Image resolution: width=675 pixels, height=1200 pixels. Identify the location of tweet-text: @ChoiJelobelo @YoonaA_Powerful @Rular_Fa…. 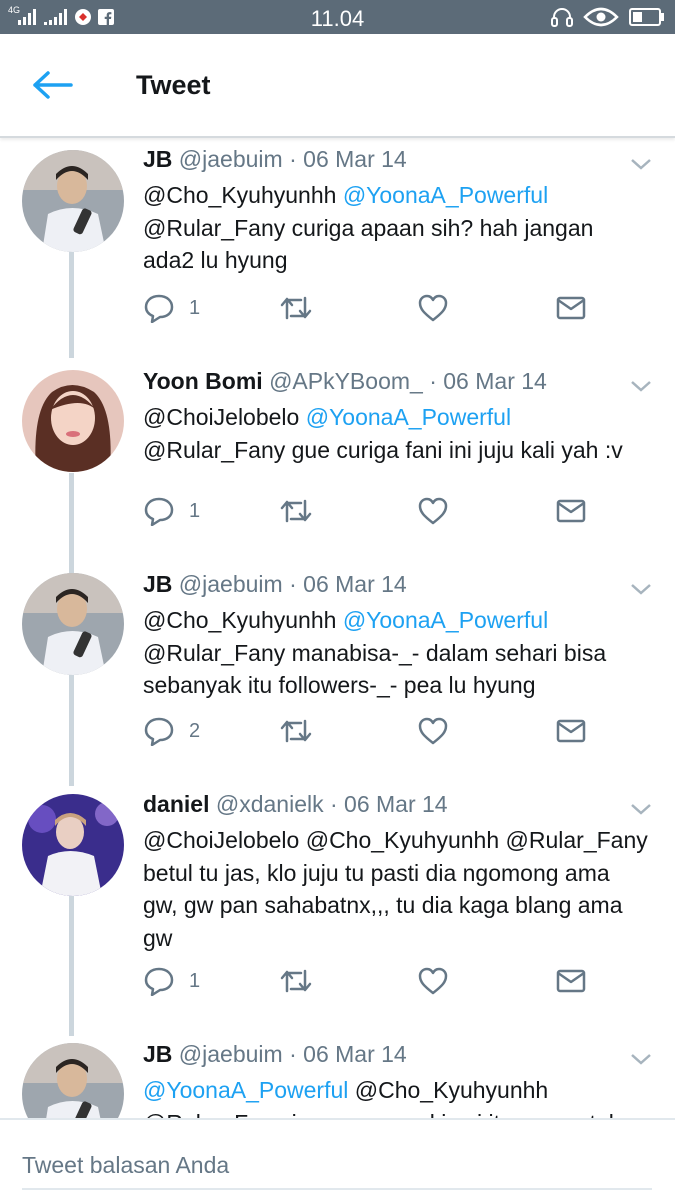
(400, 433).